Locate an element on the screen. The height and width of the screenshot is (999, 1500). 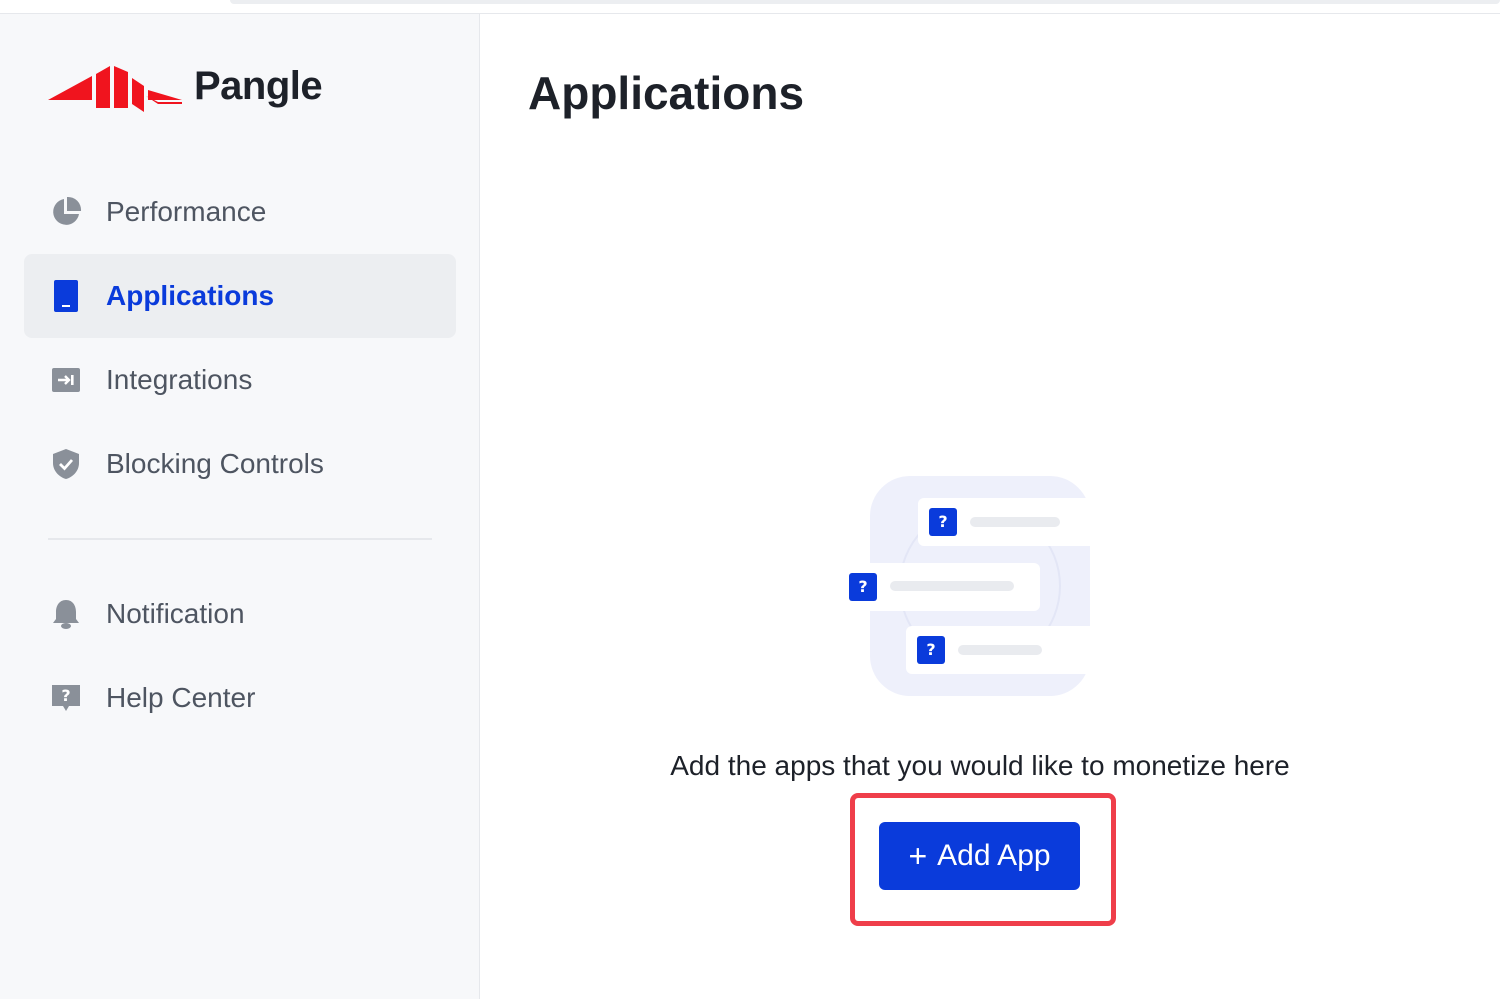
pangle-logo-mark-icon is located at coordinates (115, 89).